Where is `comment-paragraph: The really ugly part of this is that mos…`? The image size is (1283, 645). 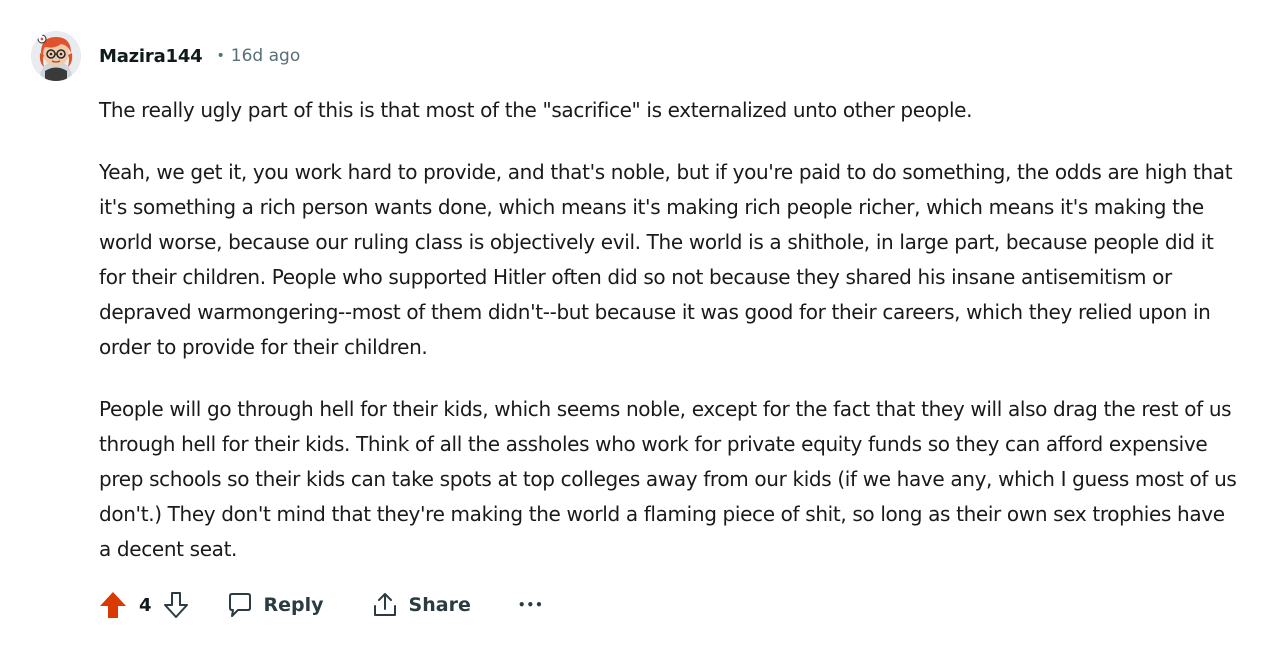 comment-paragraph: The really ugly part of this is that mos… is located at coordinates (536, 110).